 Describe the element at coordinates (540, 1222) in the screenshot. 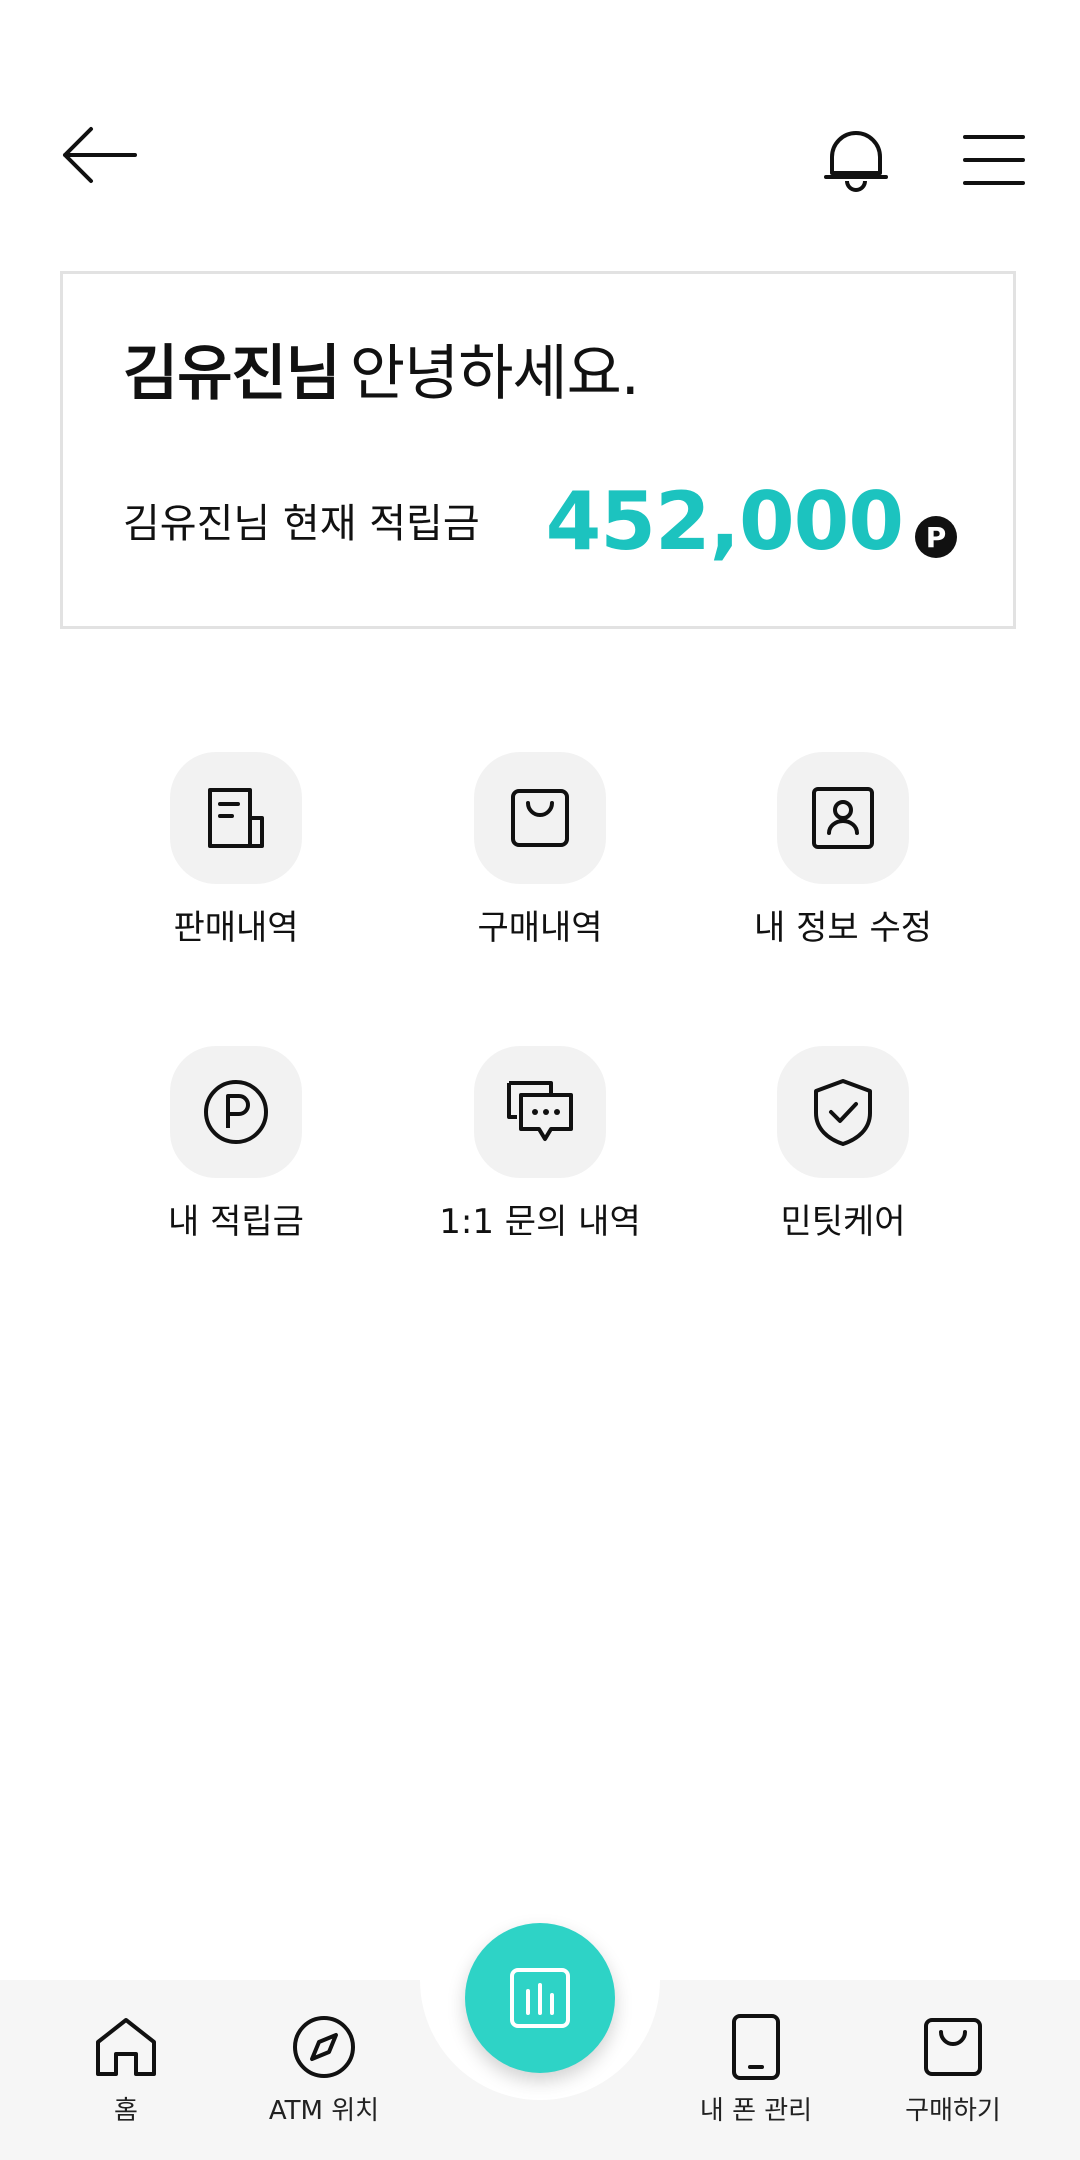

I see `menu-item-label: 1:1 문의 내역` at that location.